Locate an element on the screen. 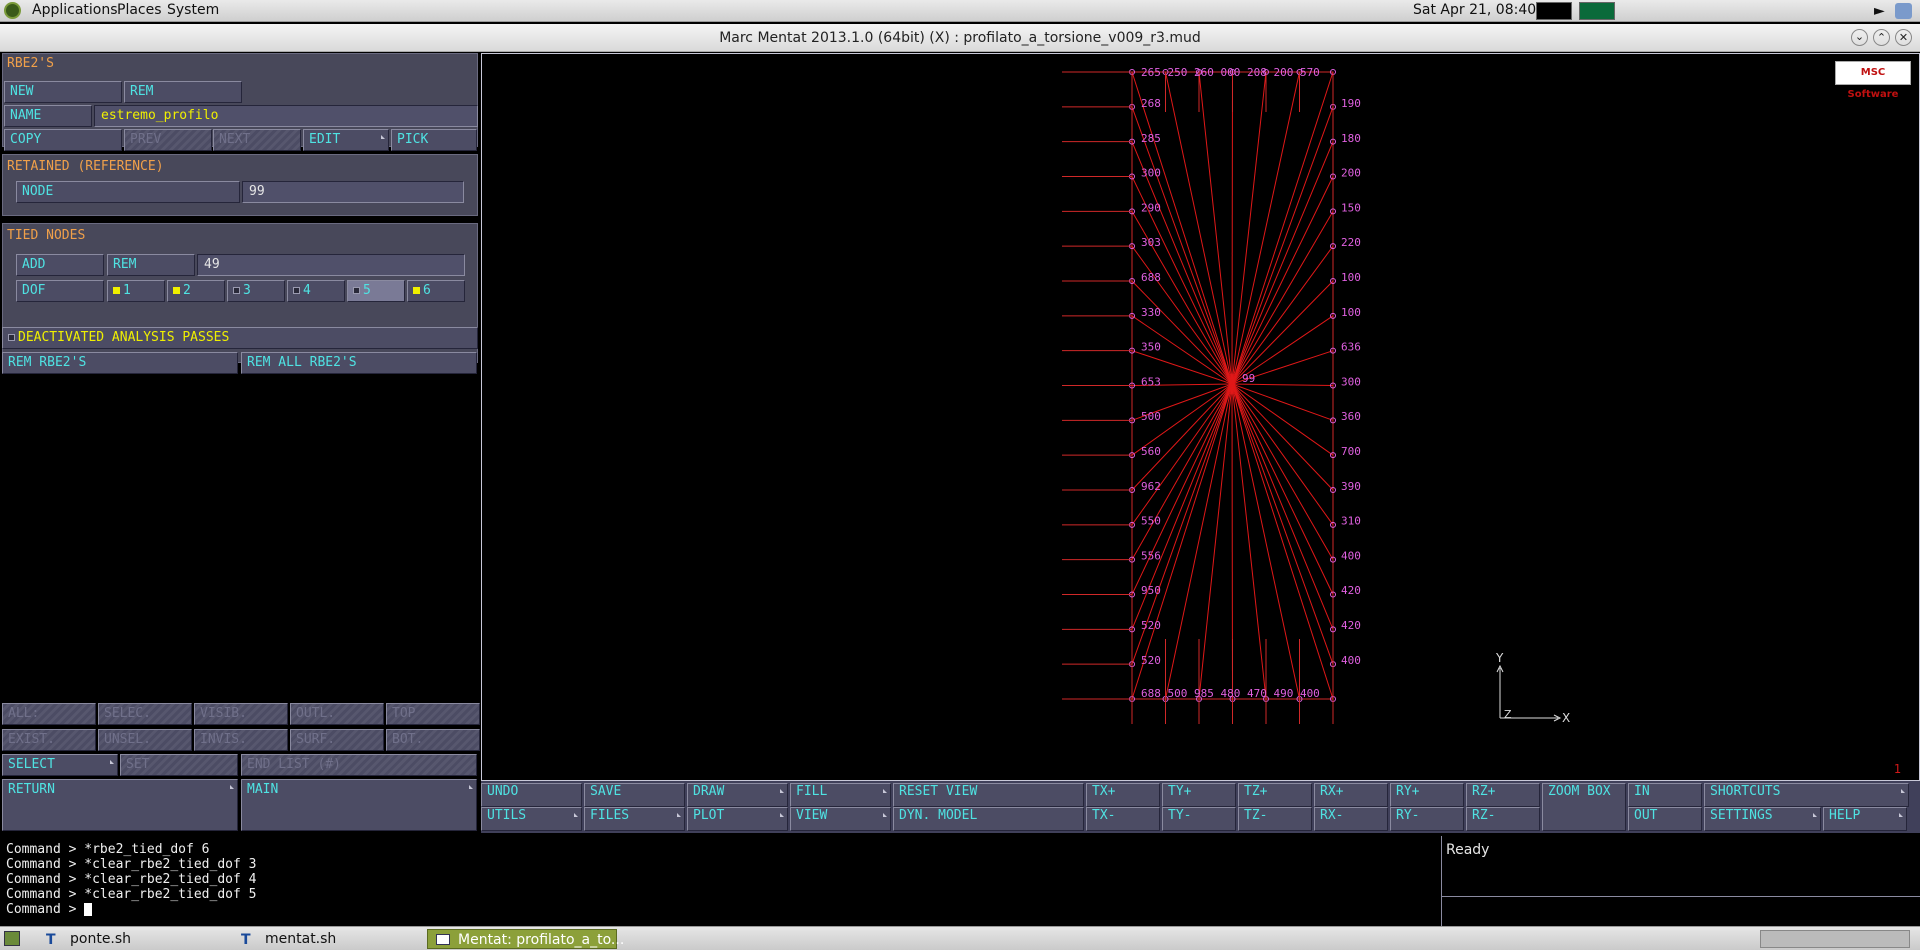  toolbar-in-button: IN is located at coordinates (1665, 795).